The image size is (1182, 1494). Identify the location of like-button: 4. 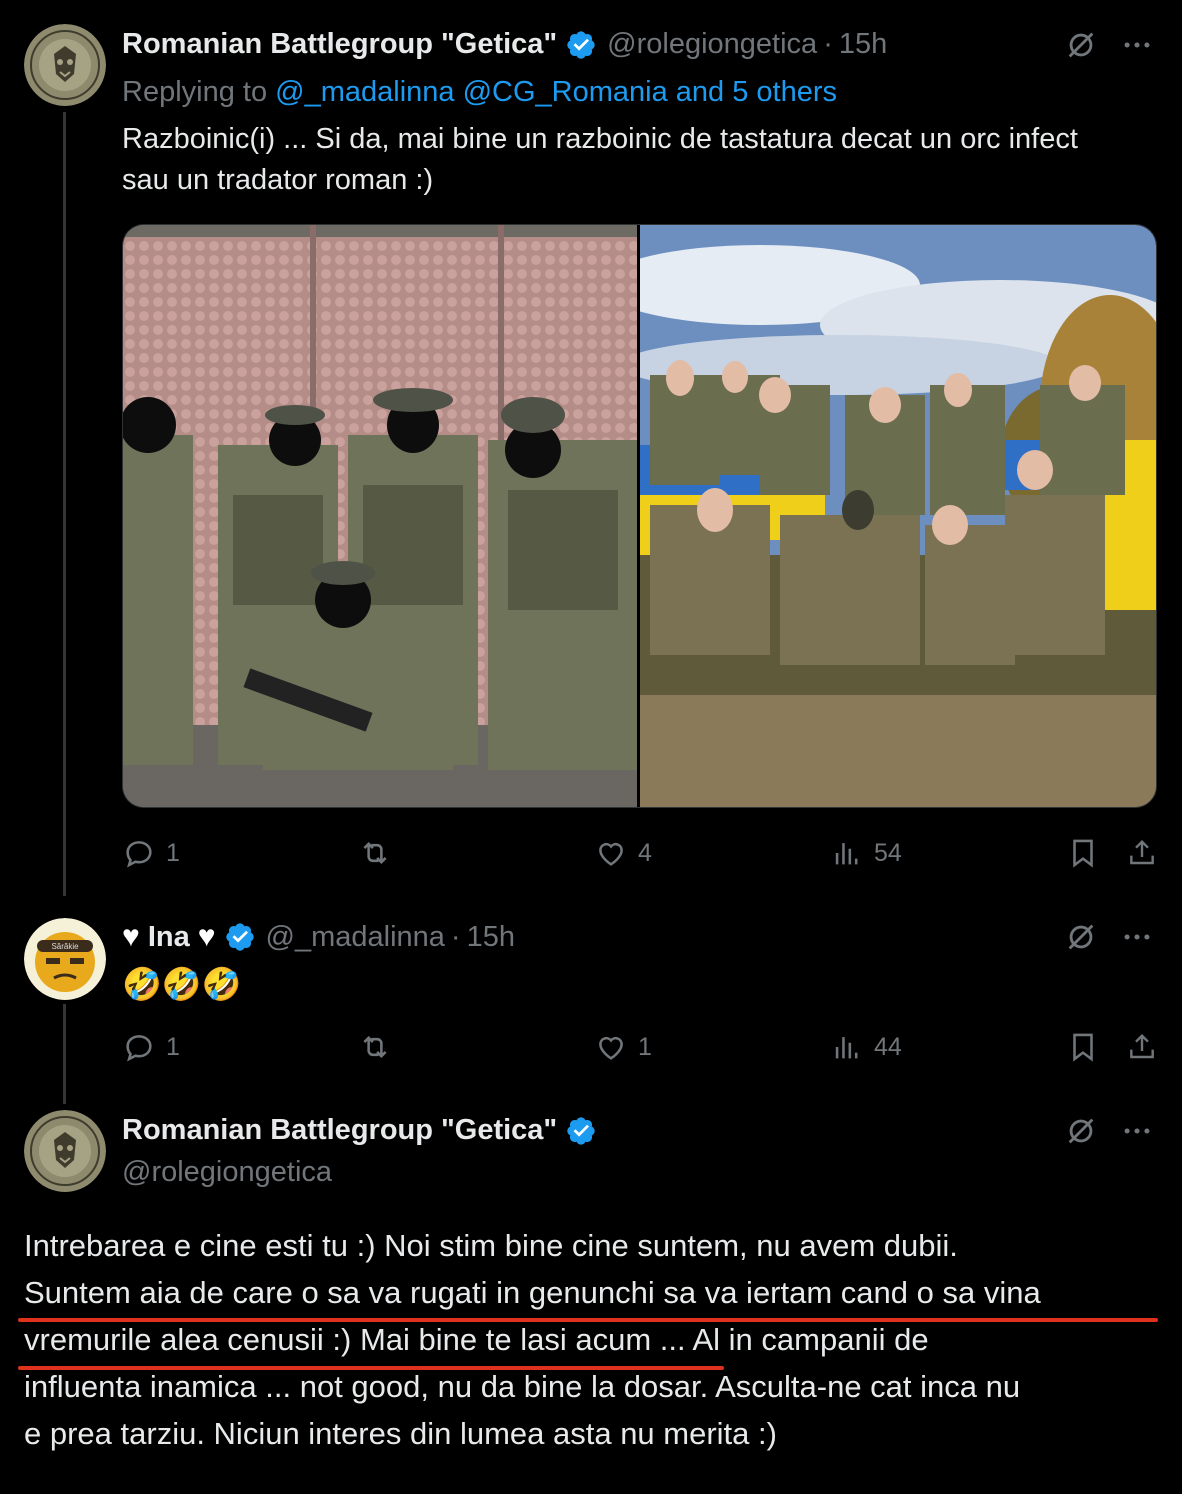
(712, 853).